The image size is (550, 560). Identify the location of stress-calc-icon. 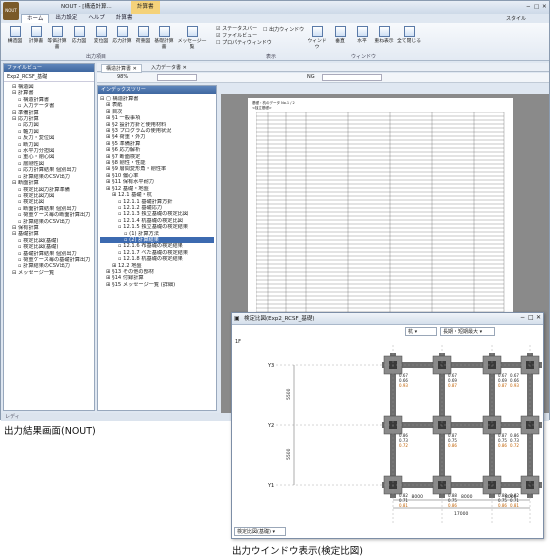
(122, 31).